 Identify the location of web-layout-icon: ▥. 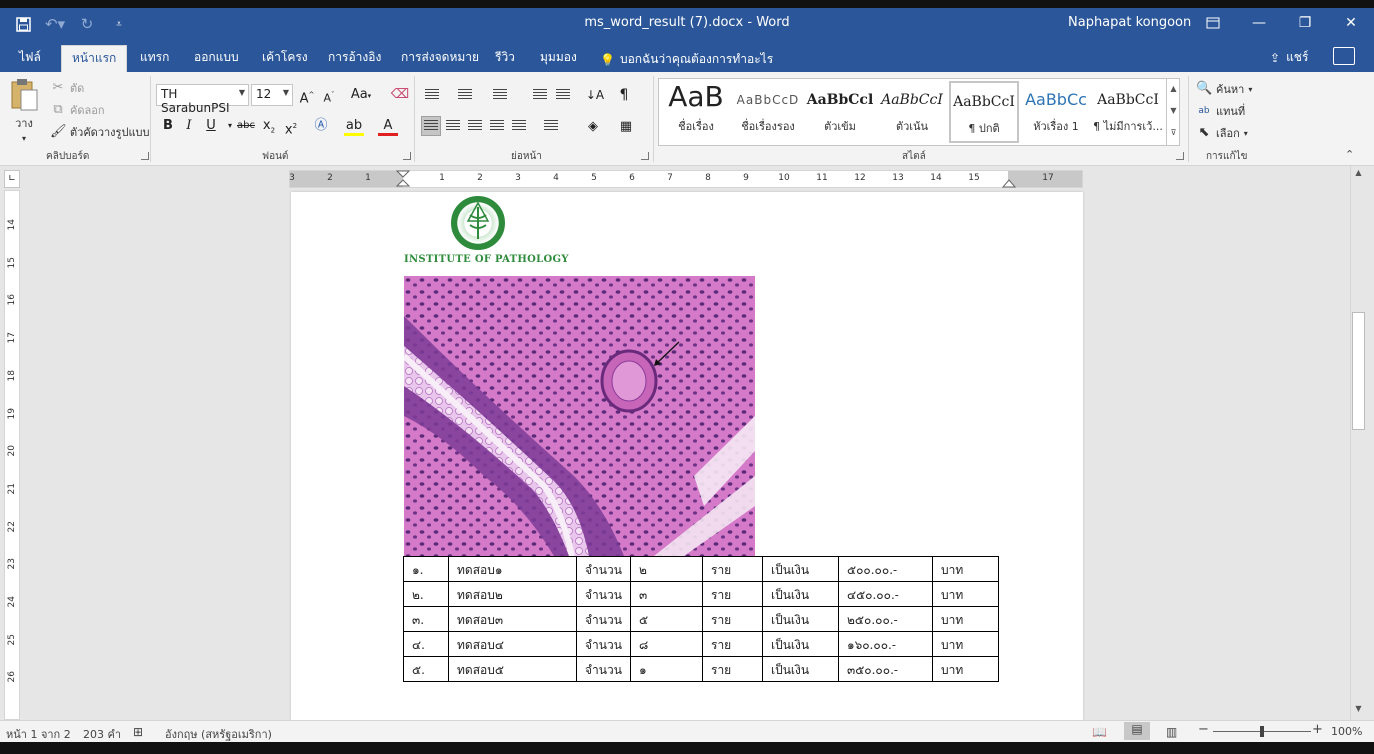
(1171, 732).